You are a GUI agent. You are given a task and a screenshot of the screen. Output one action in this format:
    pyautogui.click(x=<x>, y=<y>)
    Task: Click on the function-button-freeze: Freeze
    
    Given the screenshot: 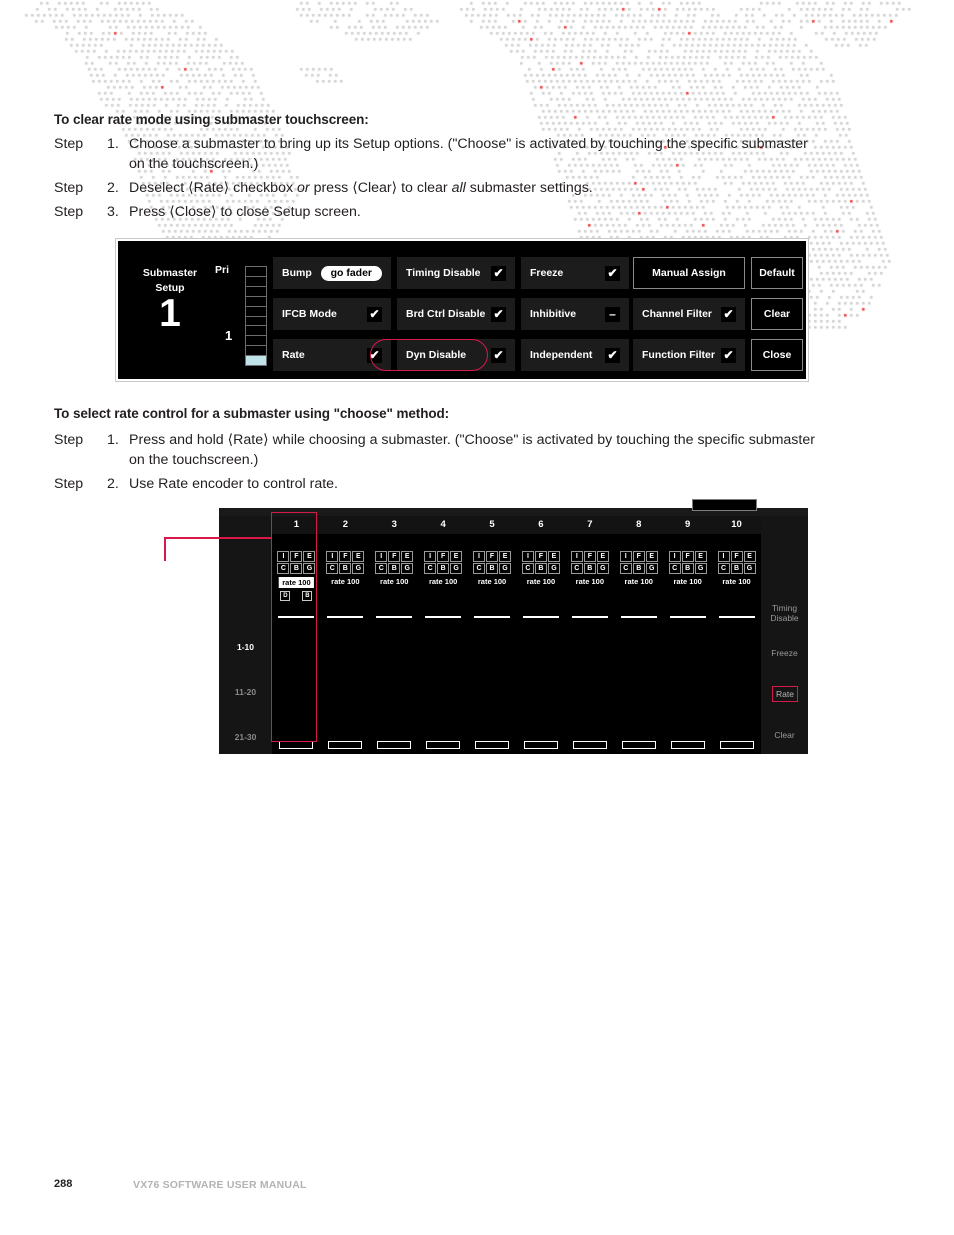 What is the action you would take?
    pyautogui.click(x=784, y=653)
    